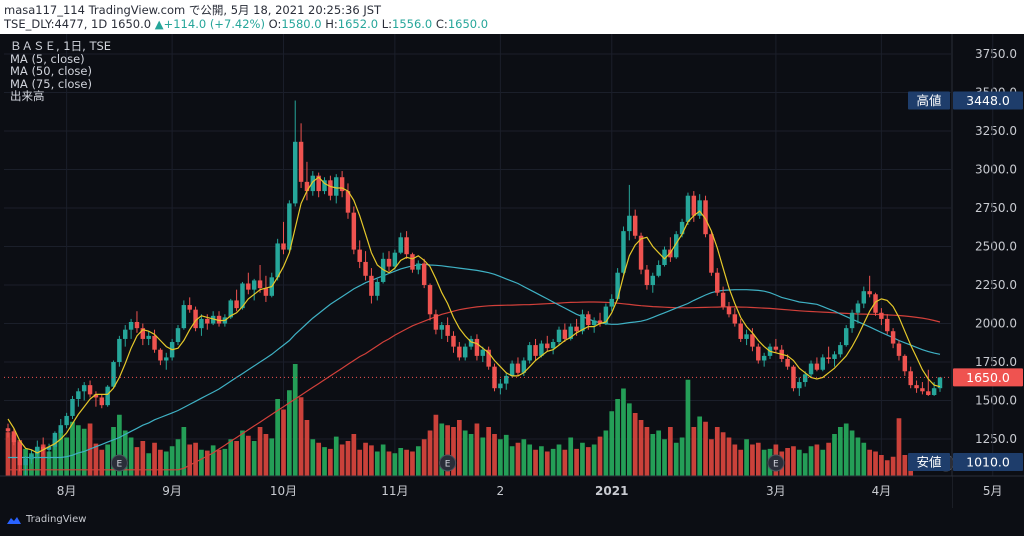  What do you see at coordinates (331, 24) in the screenshot?
I see `high-label: H:` at bounding box center [331, 24].